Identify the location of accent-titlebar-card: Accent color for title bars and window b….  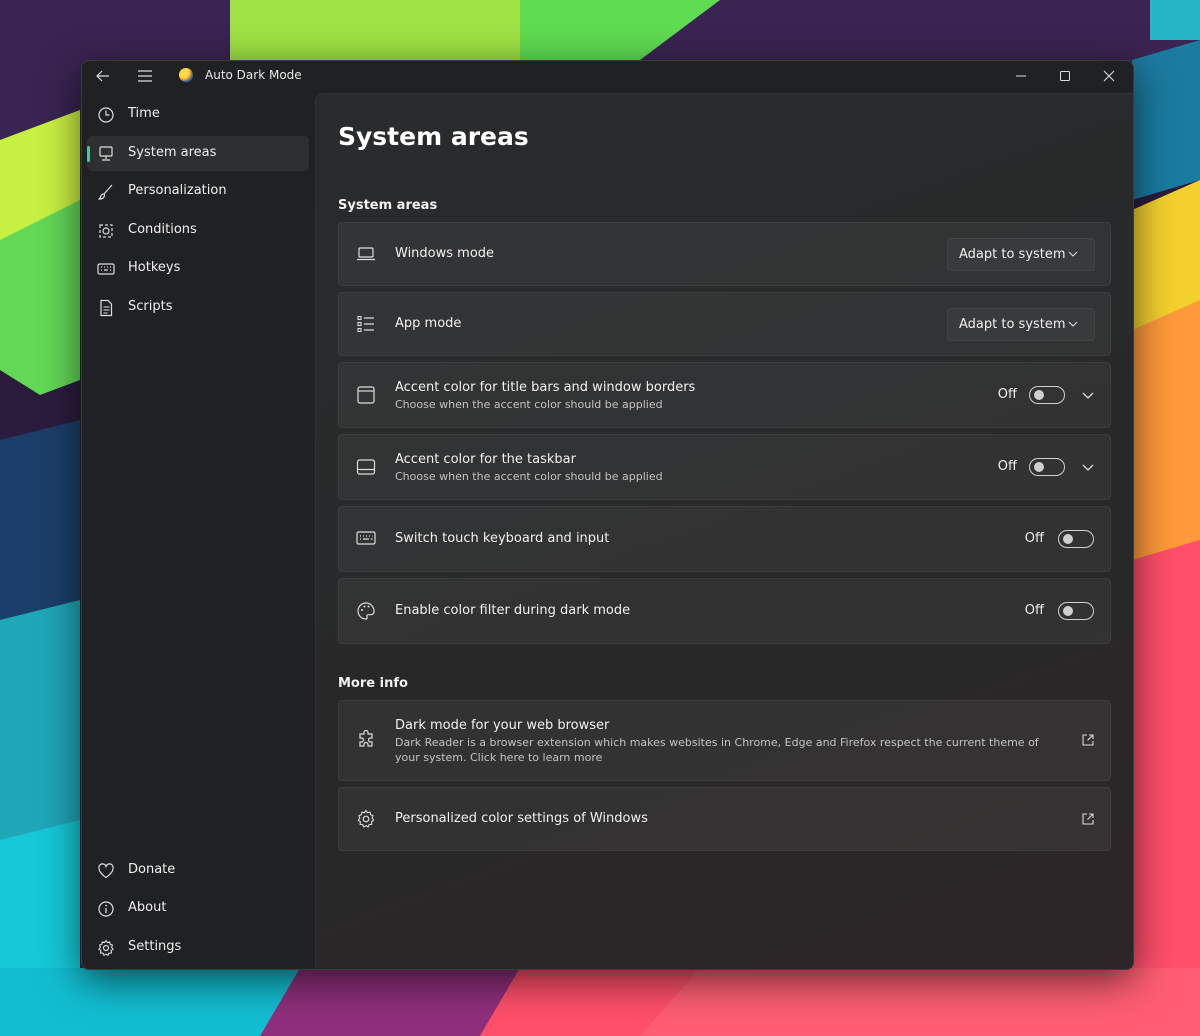
(724, 395).